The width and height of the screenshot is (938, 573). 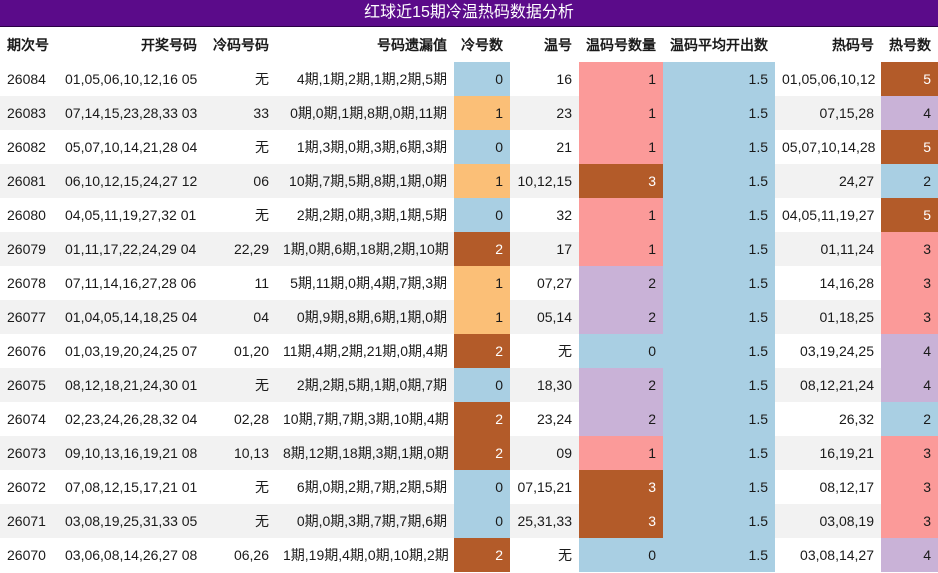 I want to click on cell-issue: 26077, so click(x=29, y=317).